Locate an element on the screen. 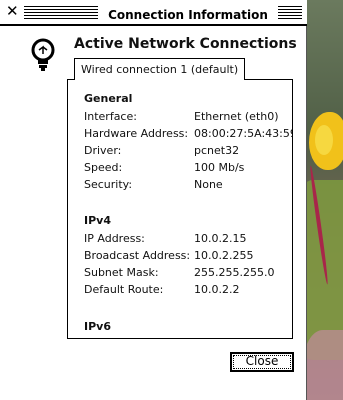 Image resolution: width=343 pixels, height=400 pixels. driver-label: Driver: is located at coordinates (103, 150).